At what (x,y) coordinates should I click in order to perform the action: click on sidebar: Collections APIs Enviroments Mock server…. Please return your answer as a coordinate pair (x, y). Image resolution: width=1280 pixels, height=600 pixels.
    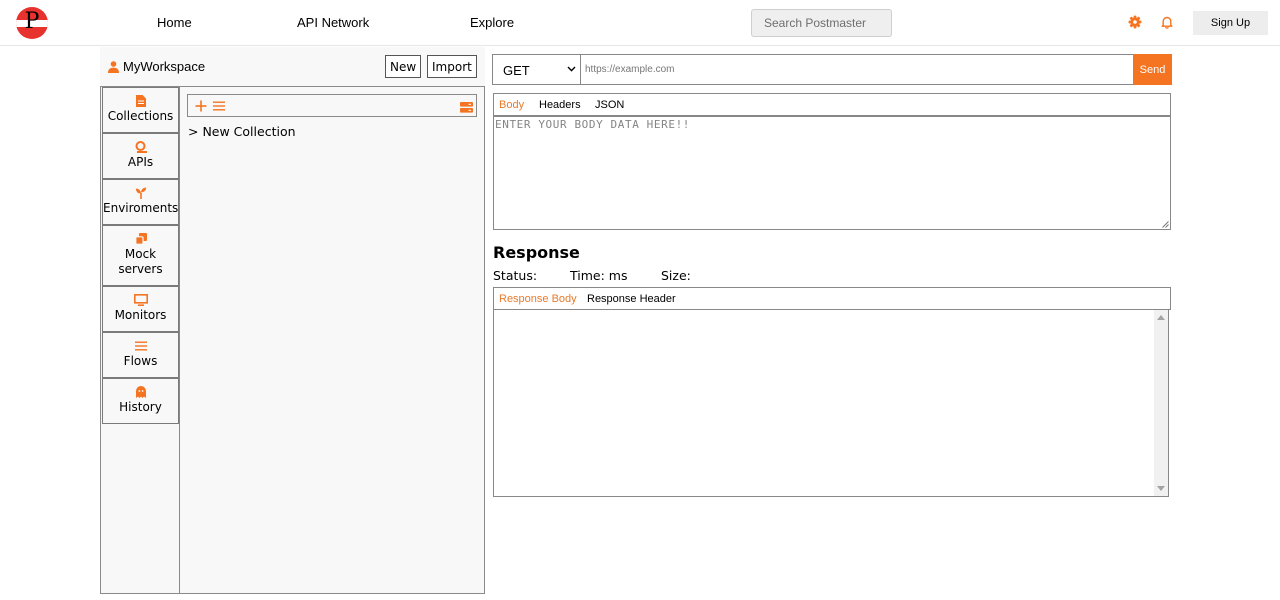
    Looking at the image, I should click on (140, 340).